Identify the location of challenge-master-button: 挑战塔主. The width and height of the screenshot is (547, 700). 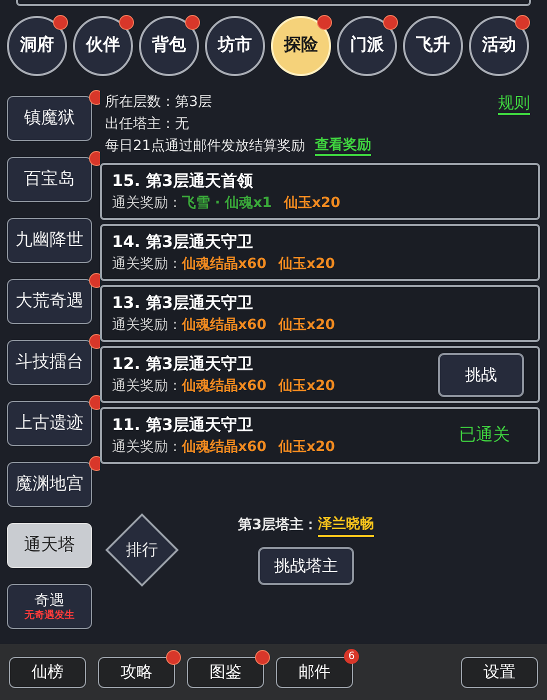
(306, 566).